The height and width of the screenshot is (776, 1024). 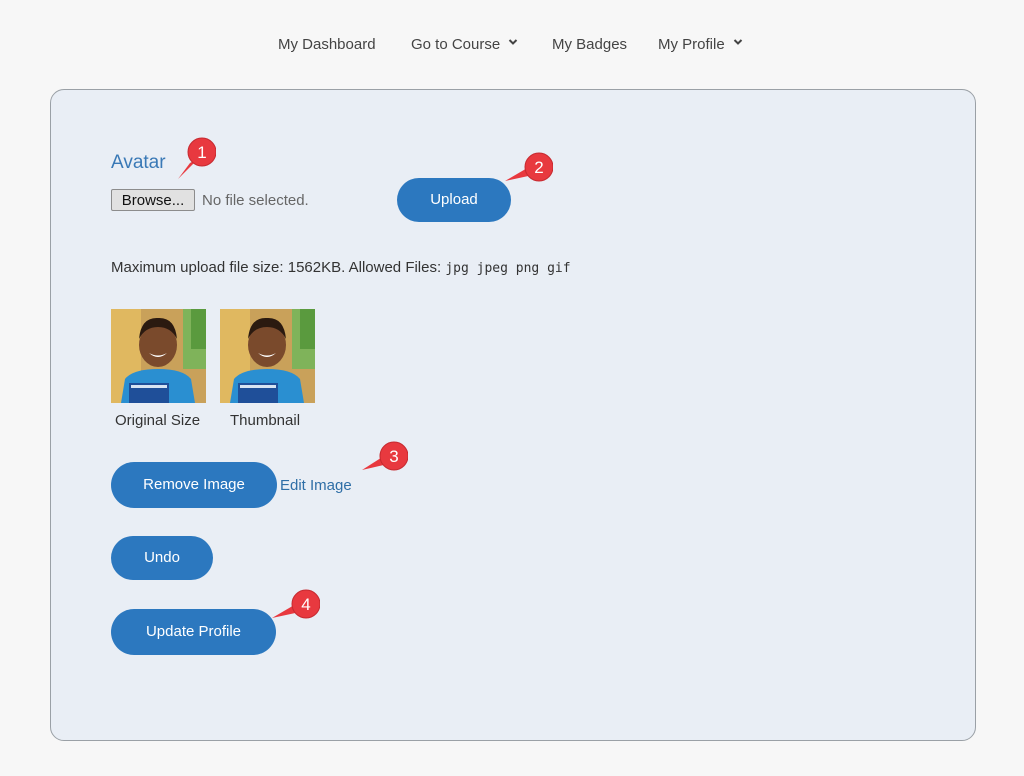 I want to click on allowed-file-types: jpg jpeg png gif, so click(x=508, y=268).